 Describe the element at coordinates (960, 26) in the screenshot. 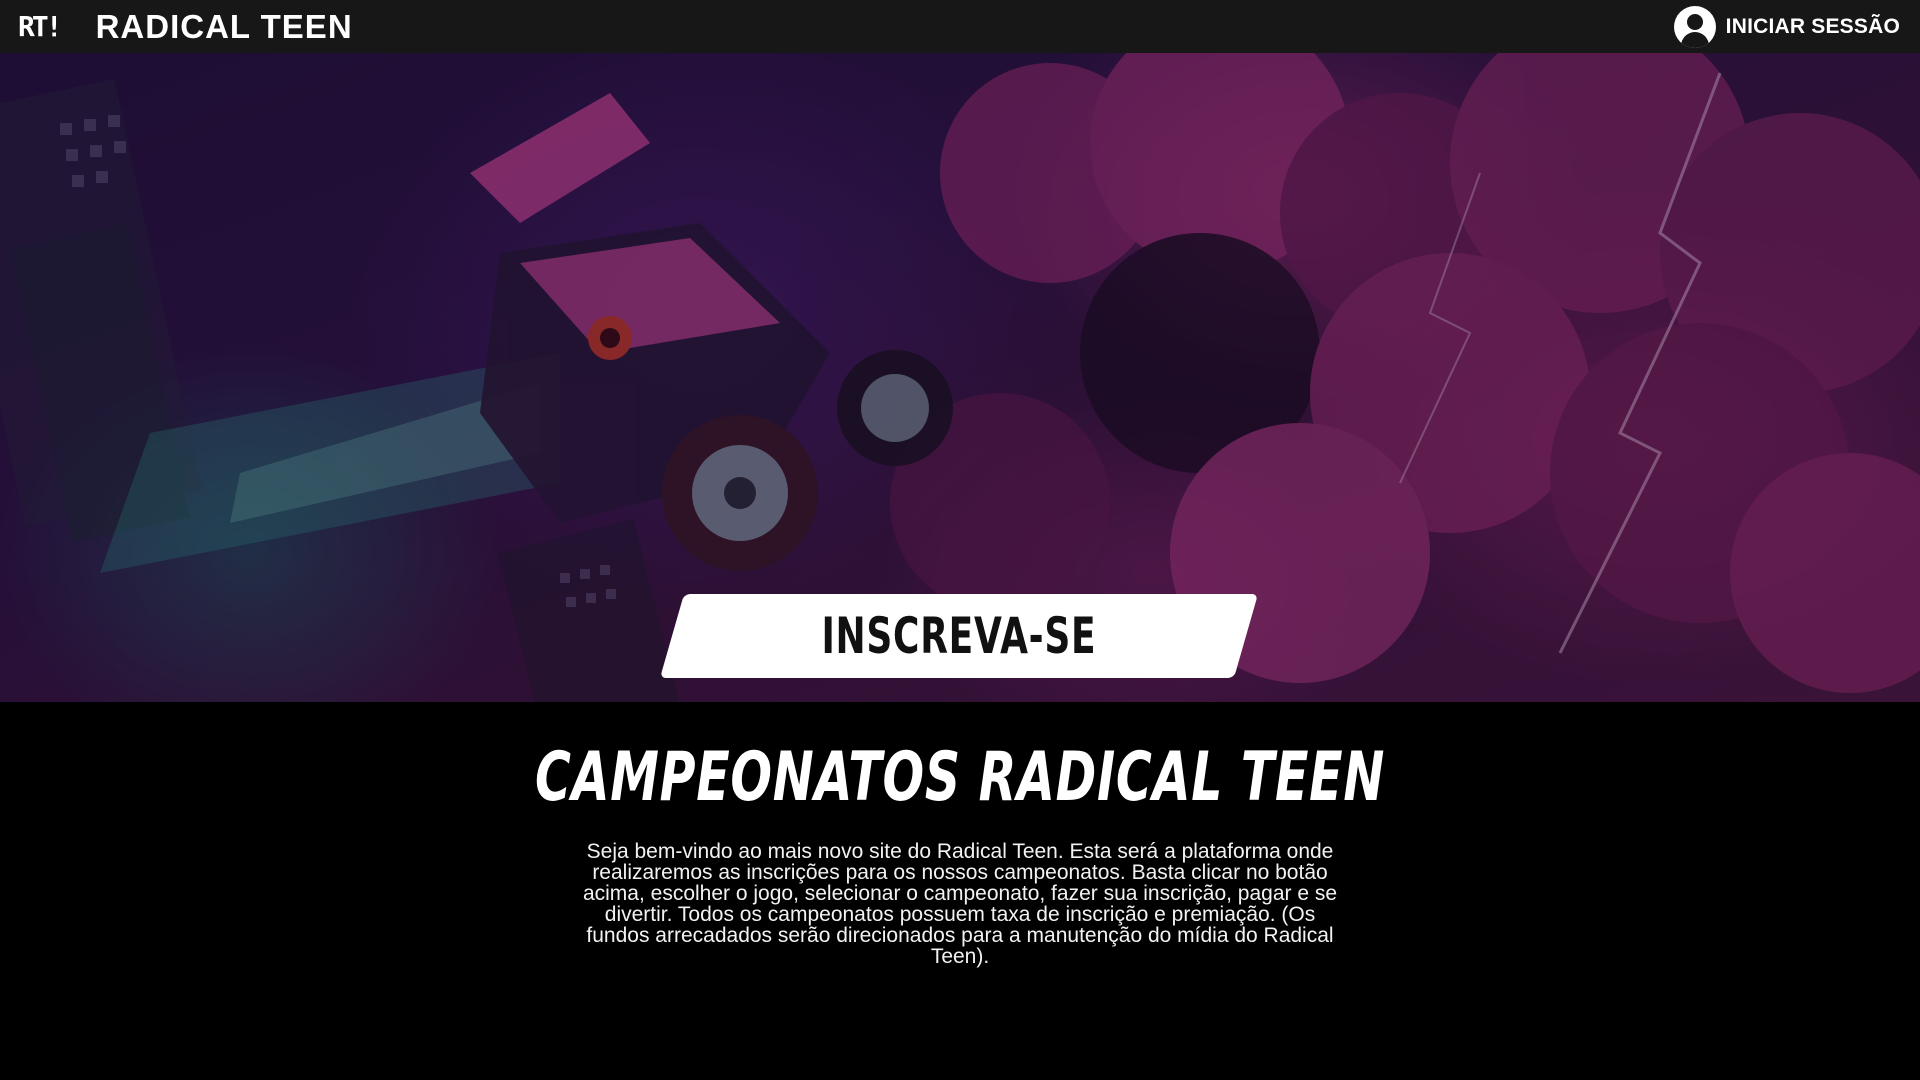

I see `top-navbar: RT! RADICAL TEEN INICIAR SESSÃO` at that location.